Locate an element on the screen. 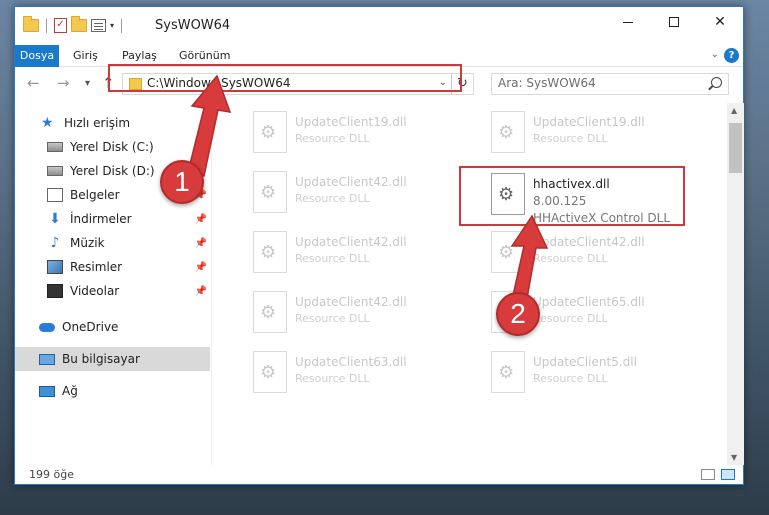  arrow-1-icon is located at coordinates (209, 125).